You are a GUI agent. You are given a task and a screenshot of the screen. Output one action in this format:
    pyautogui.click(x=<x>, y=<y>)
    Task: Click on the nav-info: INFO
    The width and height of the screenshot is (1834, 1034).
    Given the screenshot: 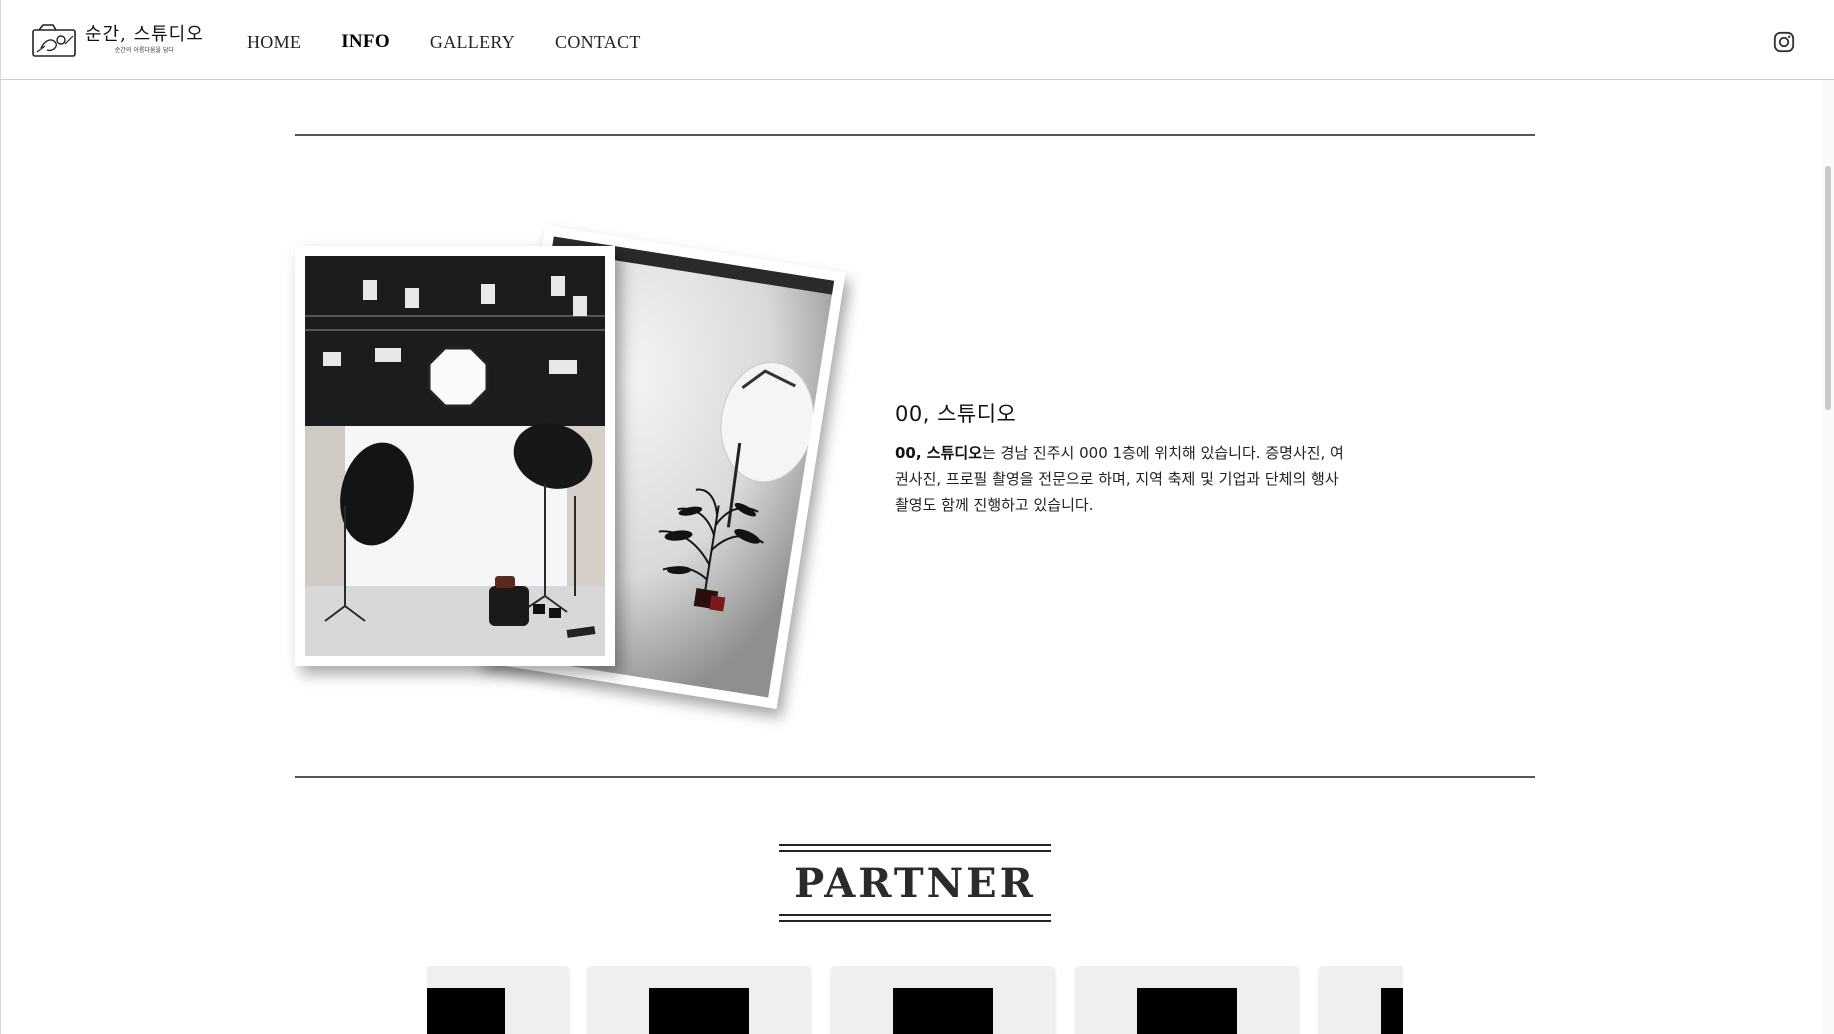 What is the action you would take?
    pyautogui.click(x=365, y=42)
    